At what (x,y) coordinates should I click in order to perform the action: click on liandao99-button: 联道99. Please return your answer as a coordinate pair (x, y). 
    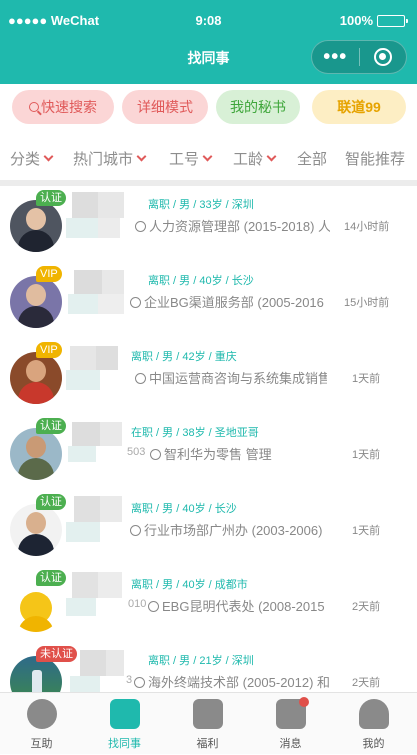
    Looking at the image, I should click on (359, 107).